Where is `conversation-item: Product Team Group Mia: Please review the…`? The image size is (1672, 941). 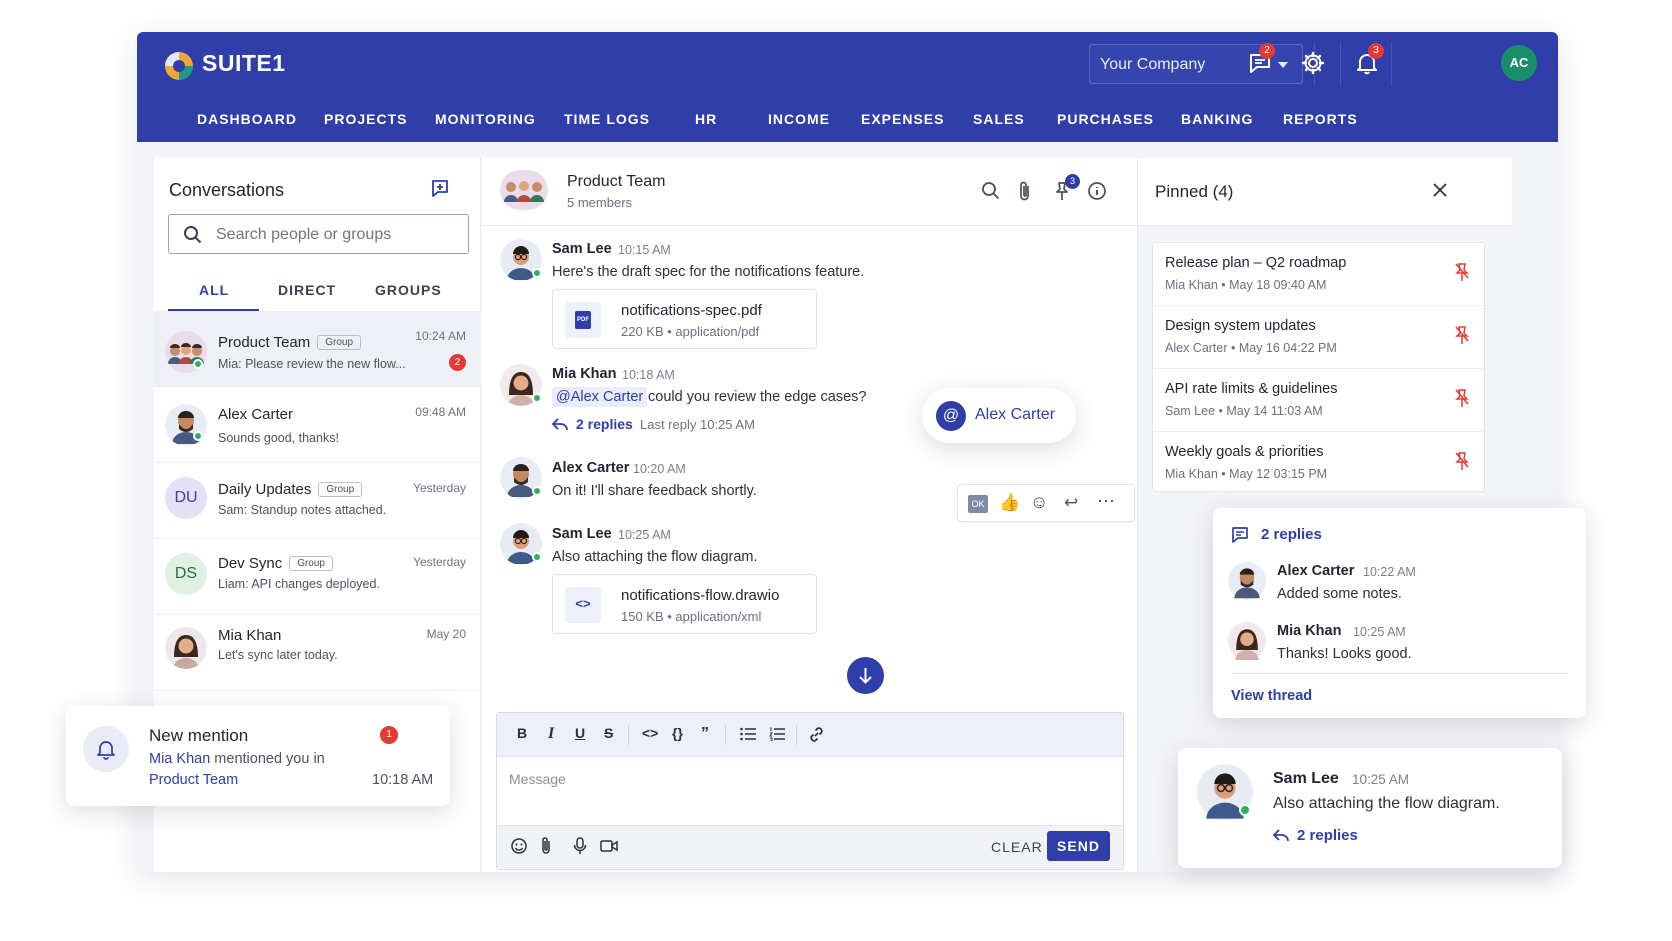
conversation-item: Product Team Group Mia: Please review the… is located at coordinates (317, 349).